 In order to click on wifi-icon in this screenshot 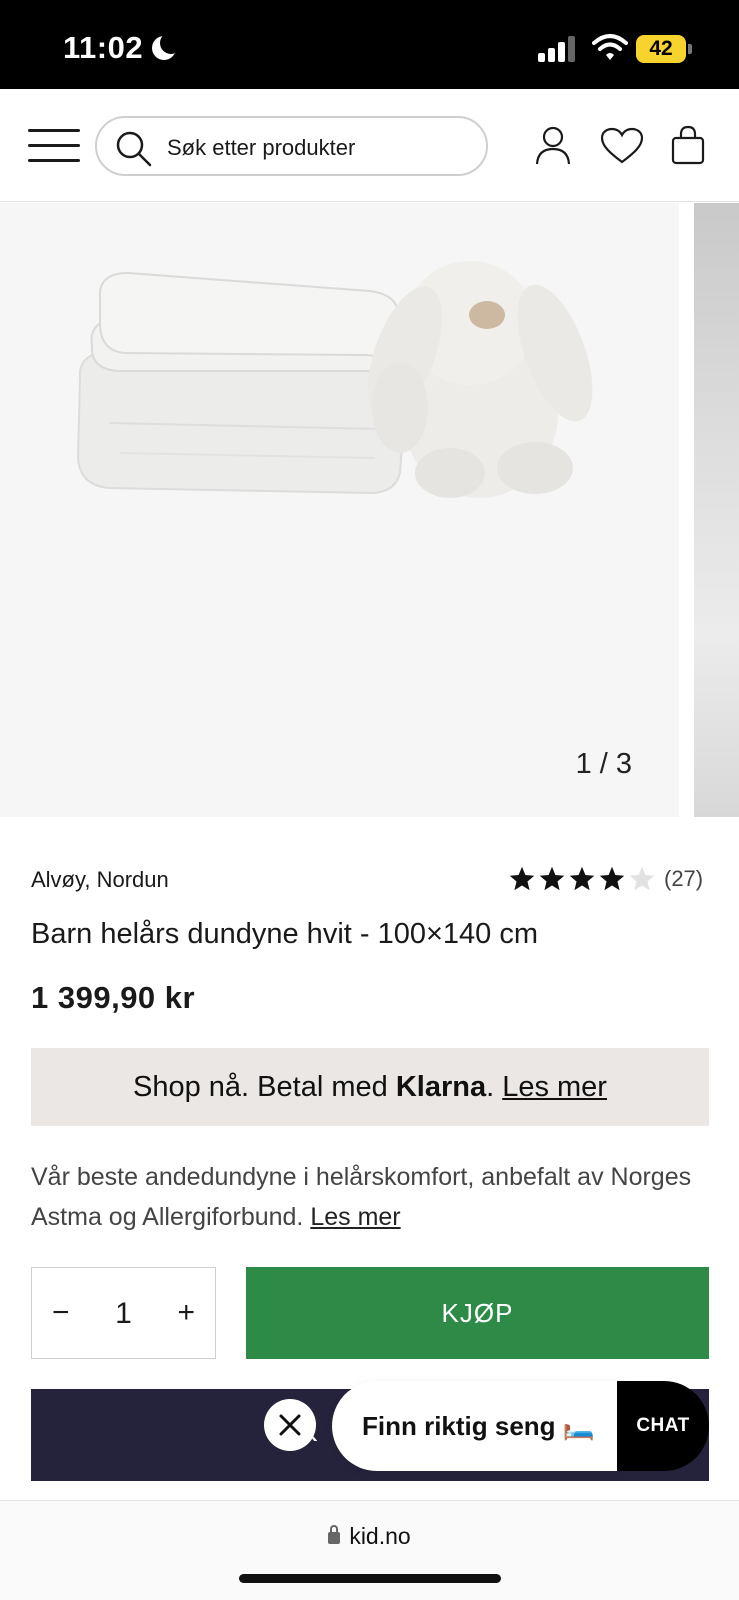, I will do `click(610, 47)`.